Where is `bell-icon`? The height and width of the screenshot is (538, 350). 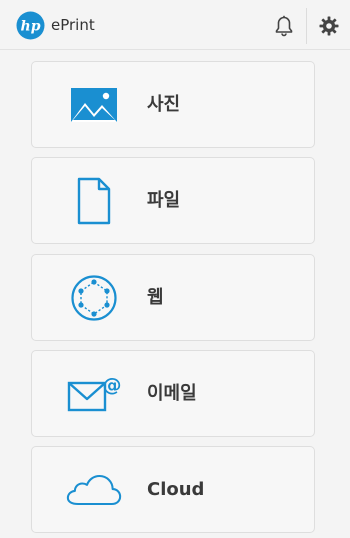 bell-icon is located at coordinates (284, 26).